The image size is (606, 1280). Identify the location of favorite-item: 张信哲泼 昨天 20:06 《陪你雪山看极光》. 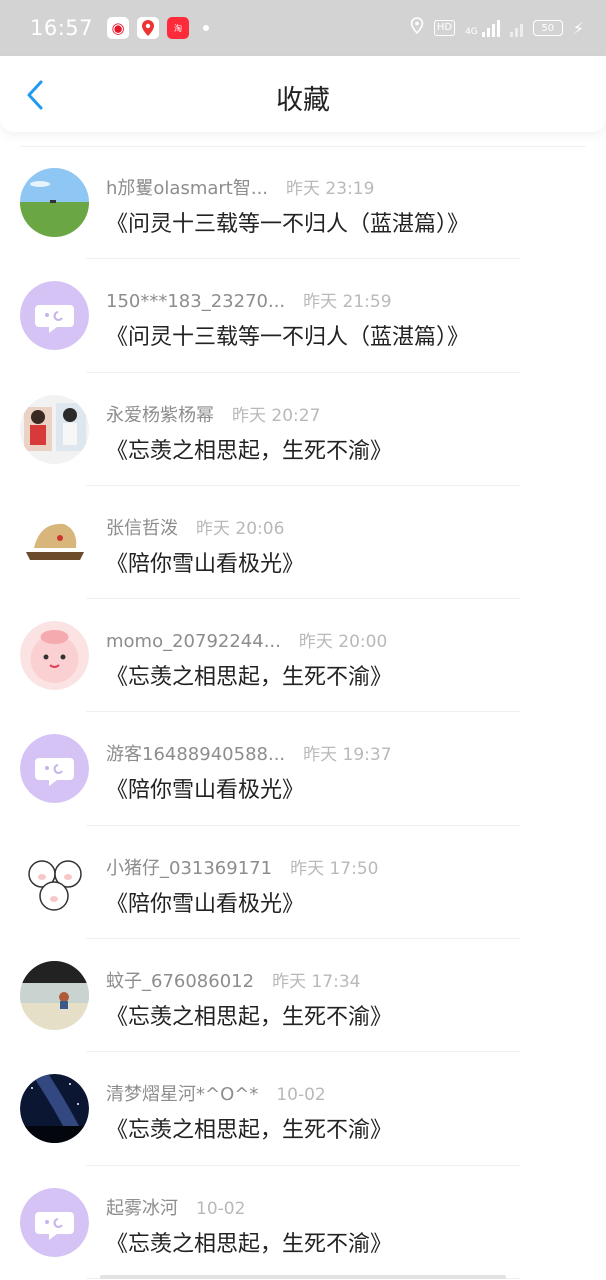
(303, 543).